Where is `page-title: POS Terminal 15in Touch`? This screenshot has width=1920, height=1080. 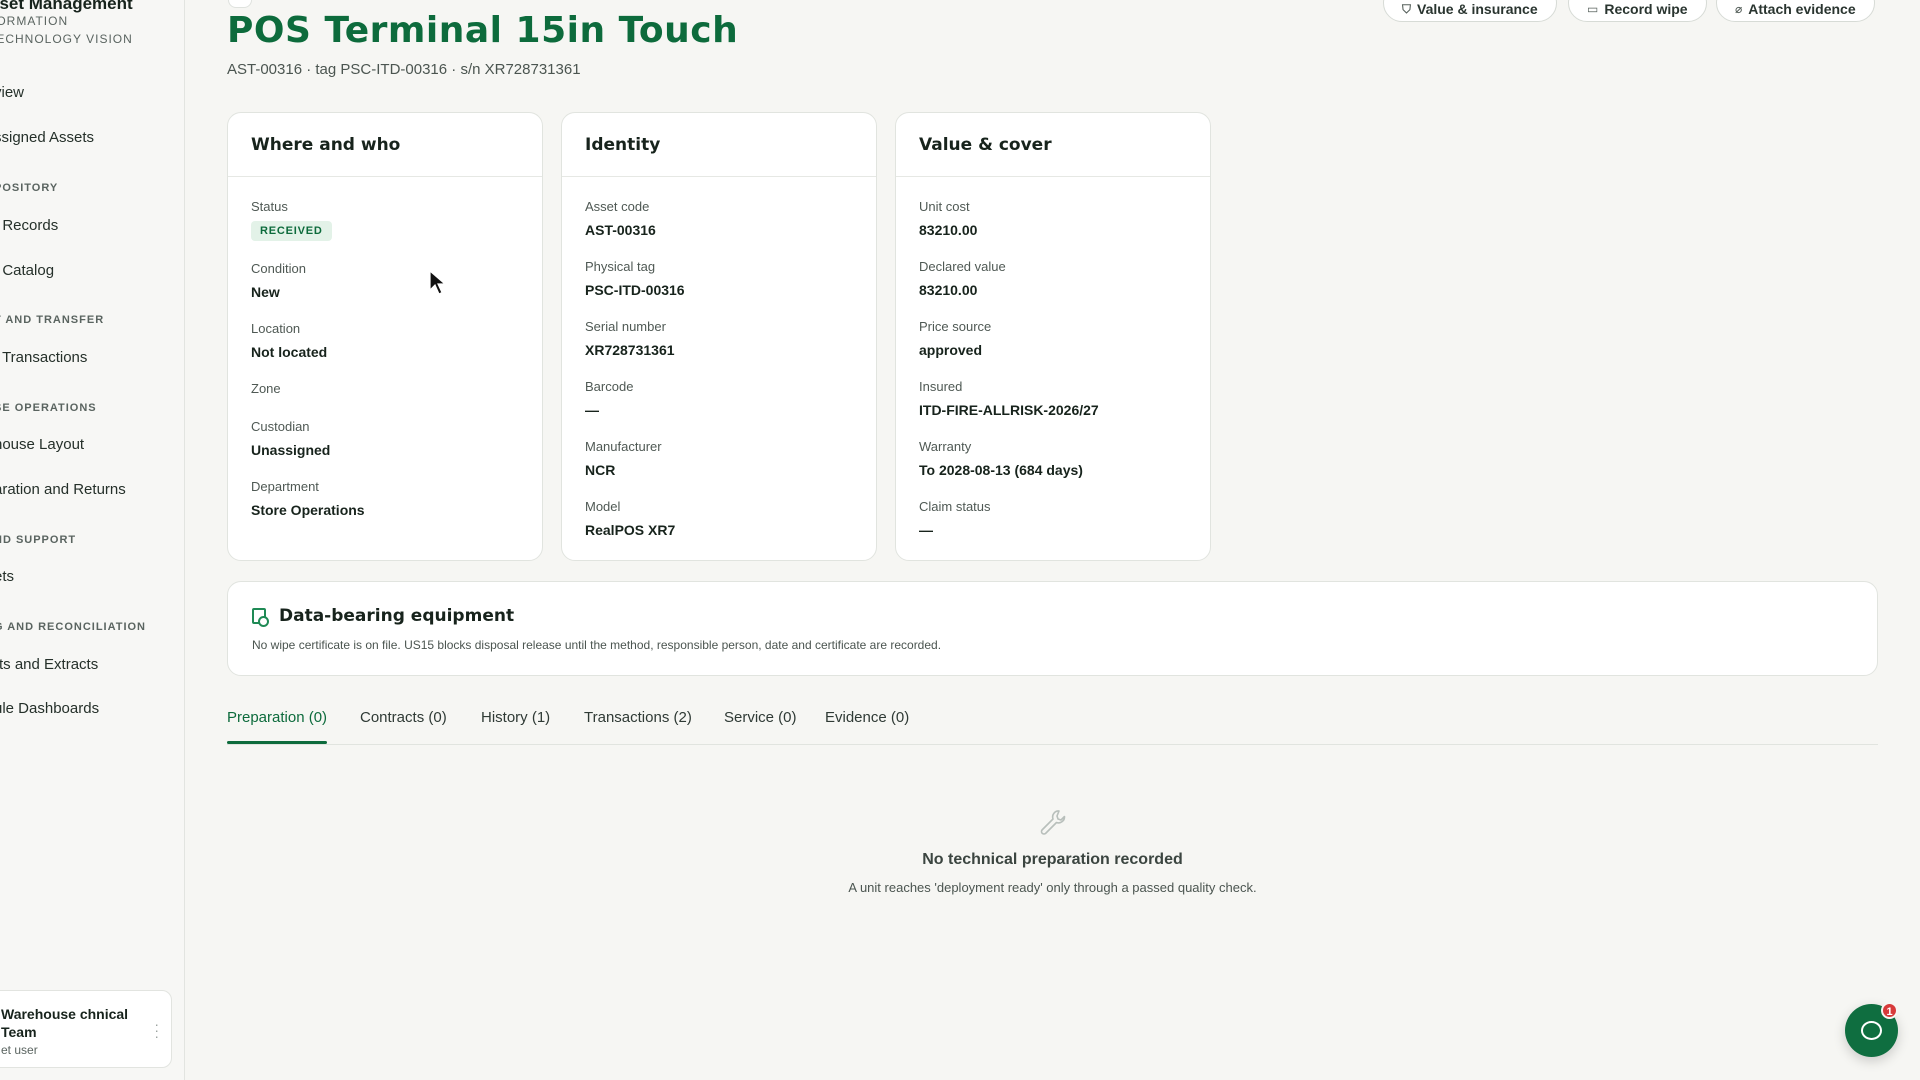 page-title: POS Terminal 15in Touch is located at coordinates (483, 30).